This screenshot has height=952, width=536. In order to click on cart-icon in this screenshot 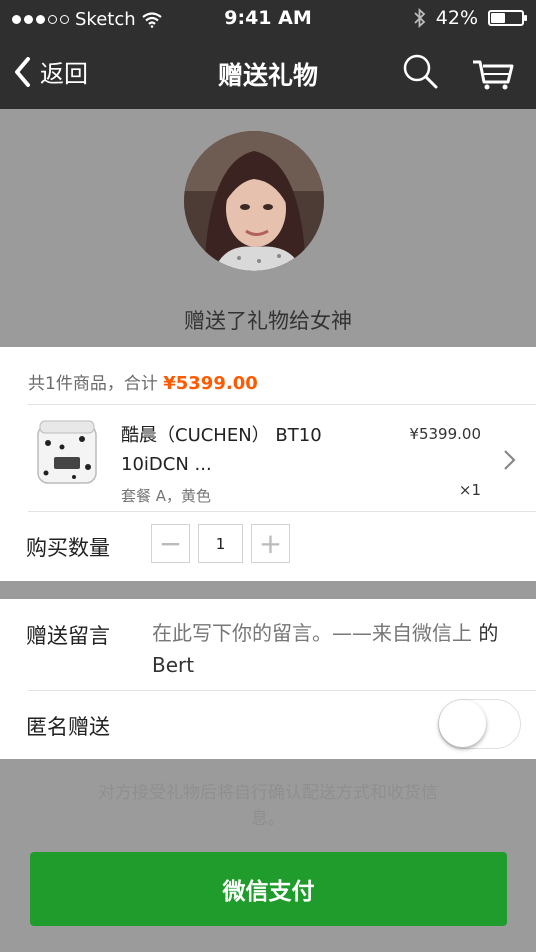, I will do `click(493, 72)`.